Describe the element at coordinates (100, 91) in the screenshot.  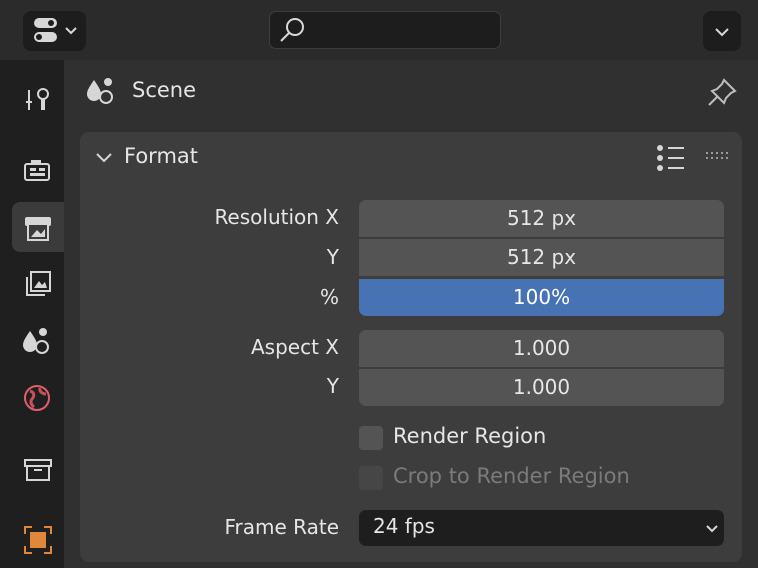
I see `scene-context-icon` at that location.